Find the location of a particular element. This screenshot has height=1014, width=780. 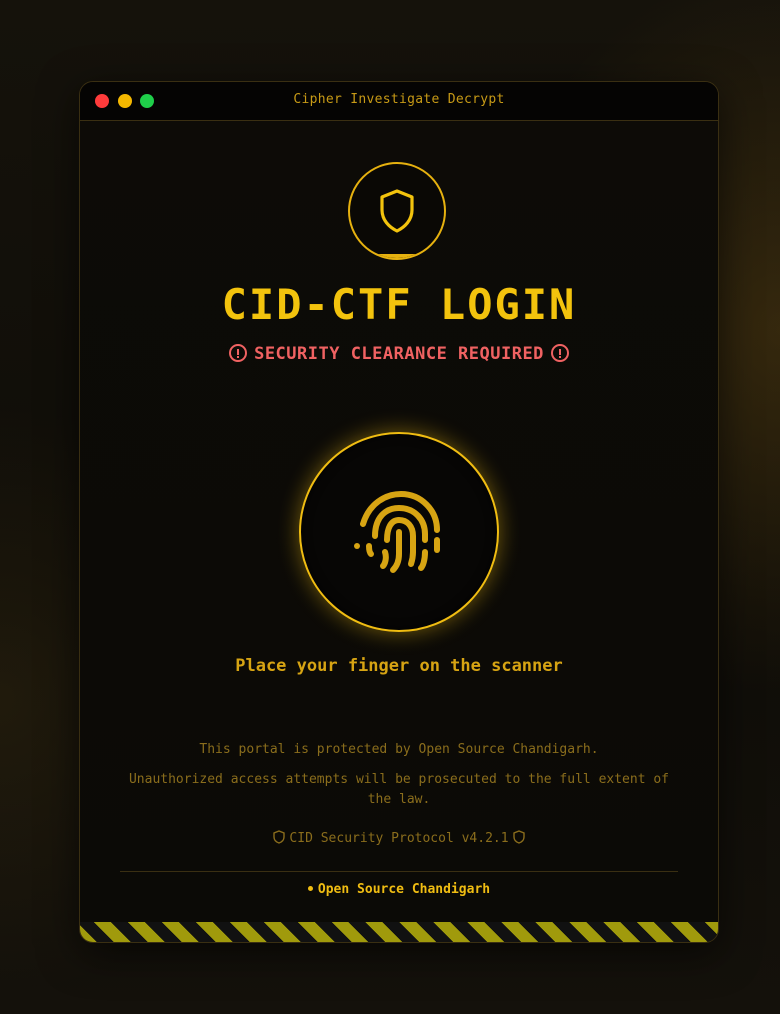

scan-instruction: Place your finger on the scanner is located at coordinates (399, 666).